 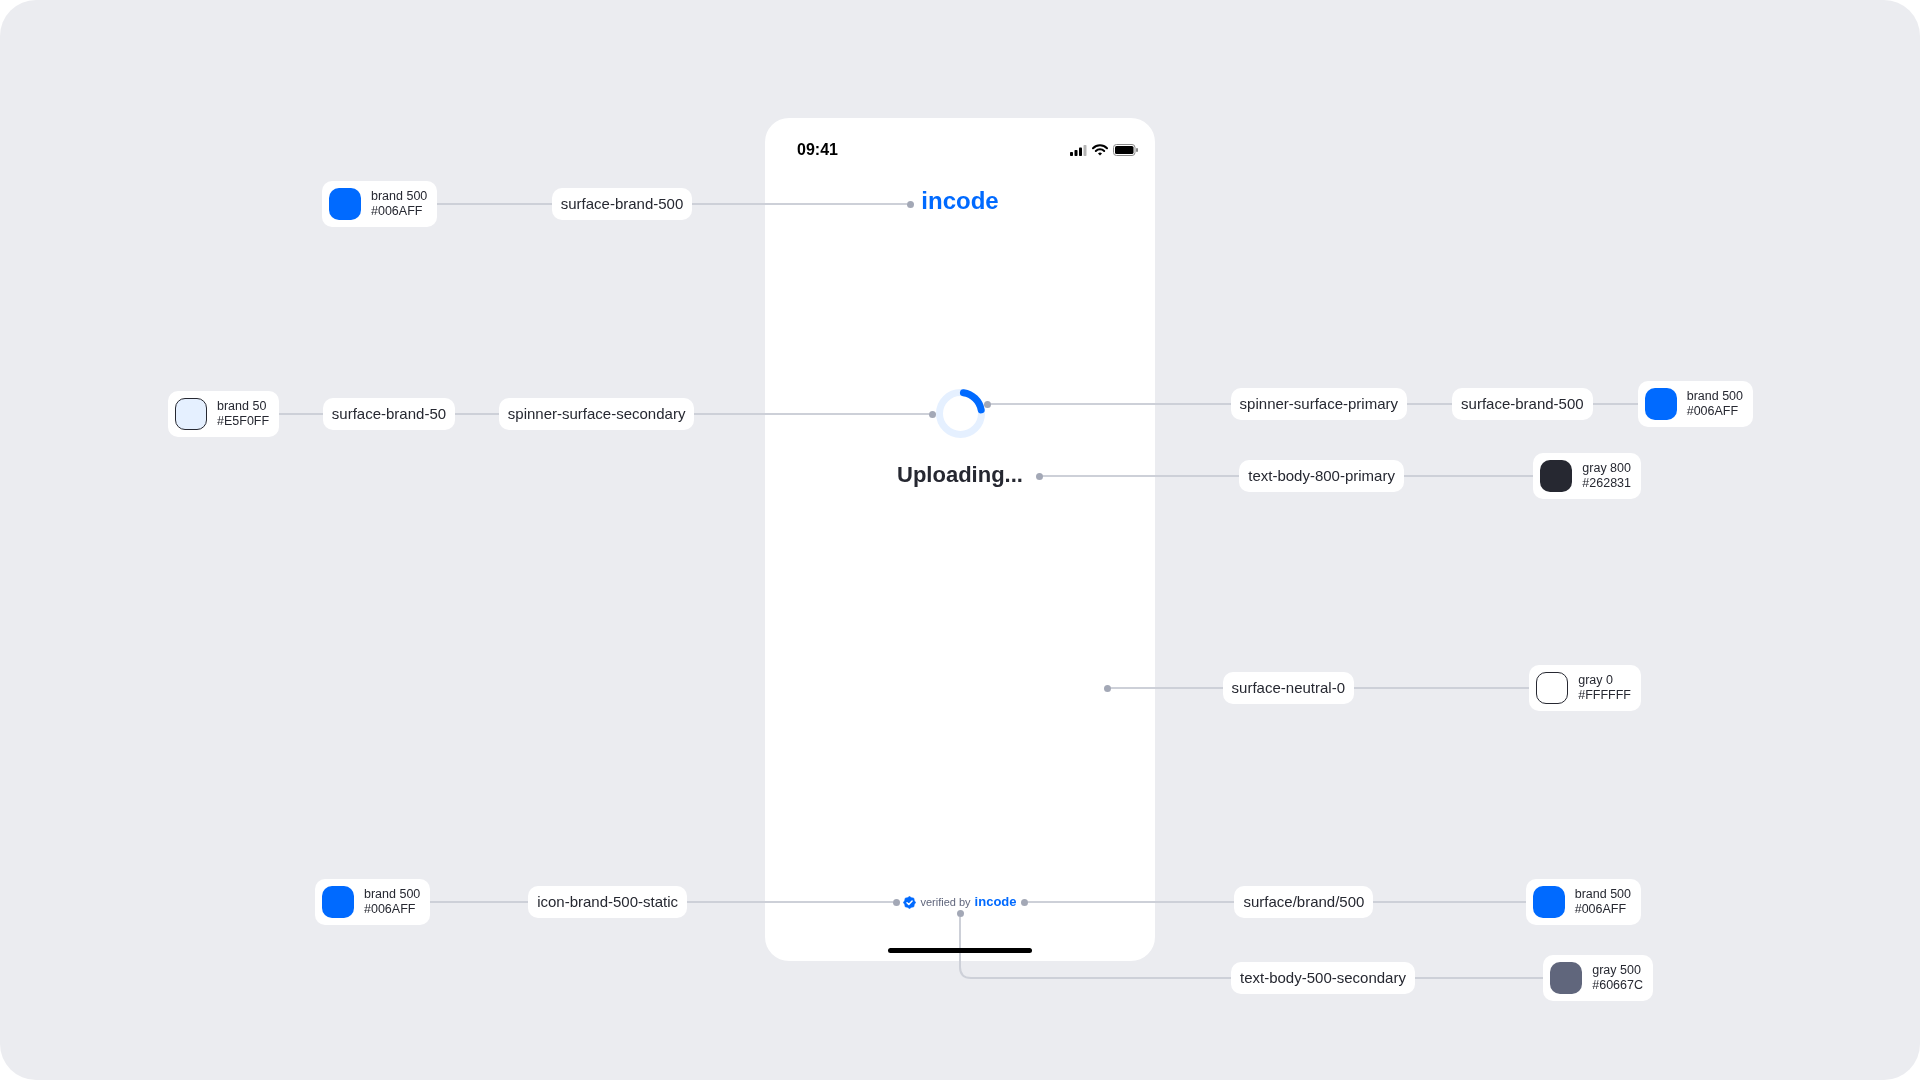 I want to click on brand-logo: incode, so click(x=960, y=201).